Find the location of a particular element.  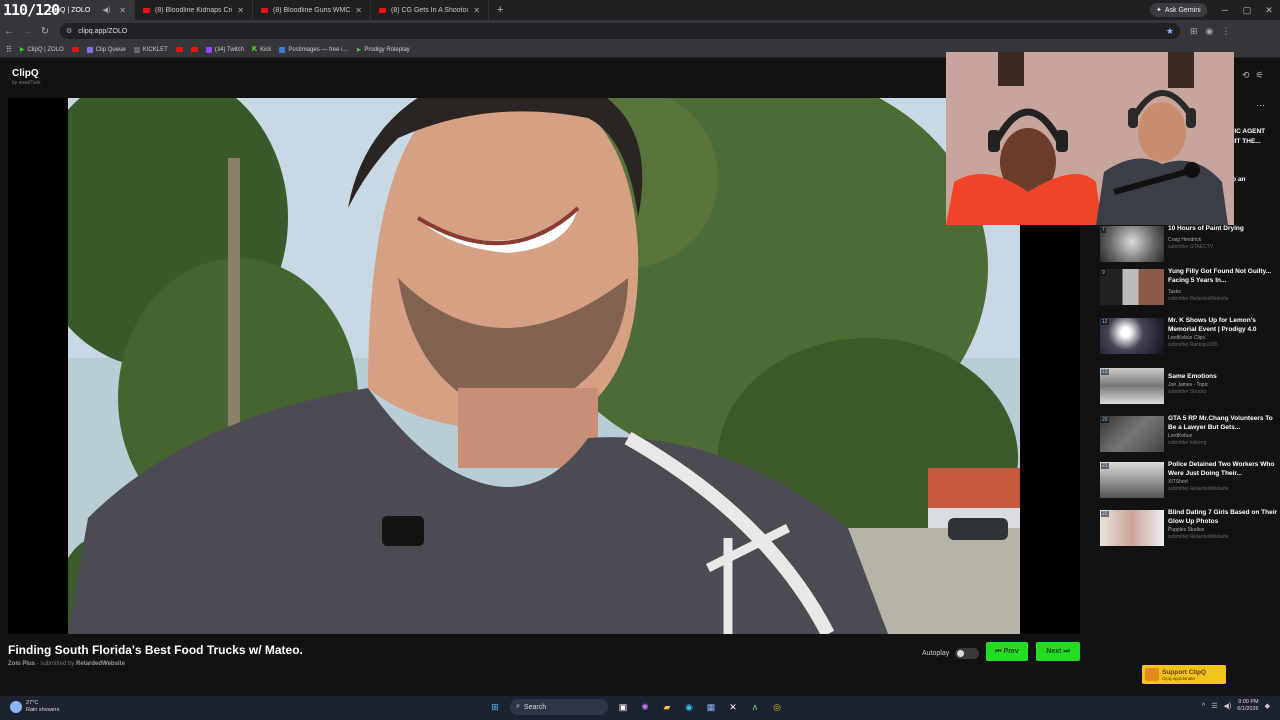

system-tray: ^ ☰ ◀) 9:00 PM 6/1/2026 ◆ is located at coordinates (1236, 706).